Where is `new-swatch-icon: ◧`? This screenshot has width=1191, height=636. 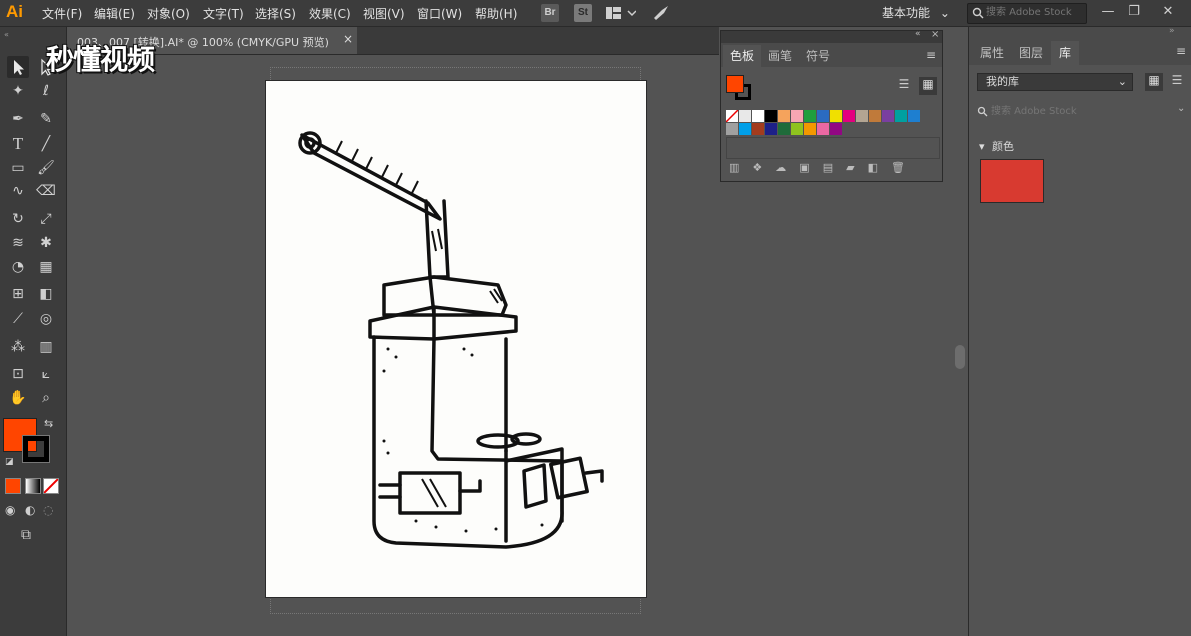 new-swatch-icon: ◧ is located at coordinates (879, 167).